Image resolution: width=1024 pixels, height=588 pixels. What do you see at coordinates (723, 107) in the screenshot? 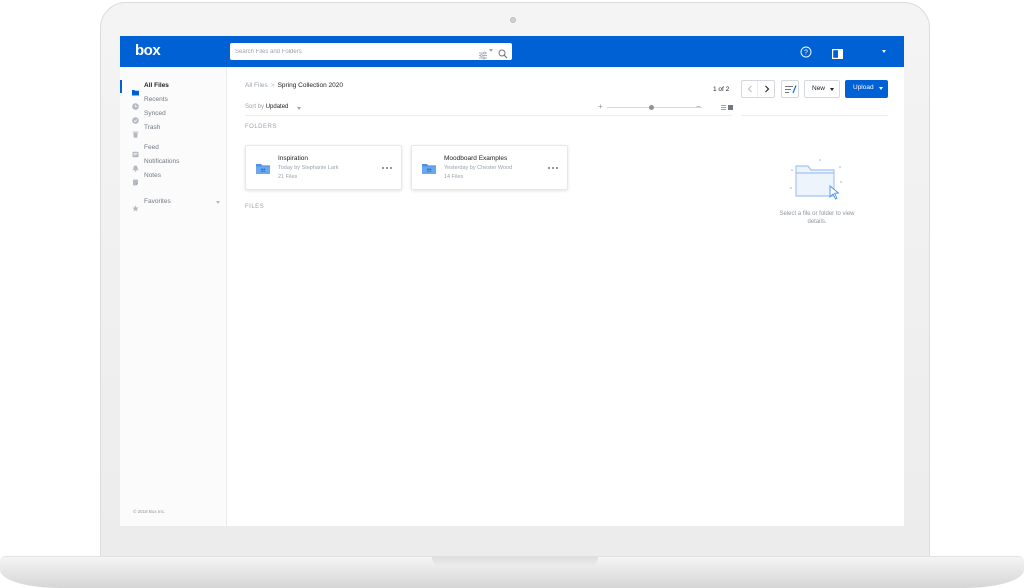
I see `list-view-icon` at bounding box center [723, 107].